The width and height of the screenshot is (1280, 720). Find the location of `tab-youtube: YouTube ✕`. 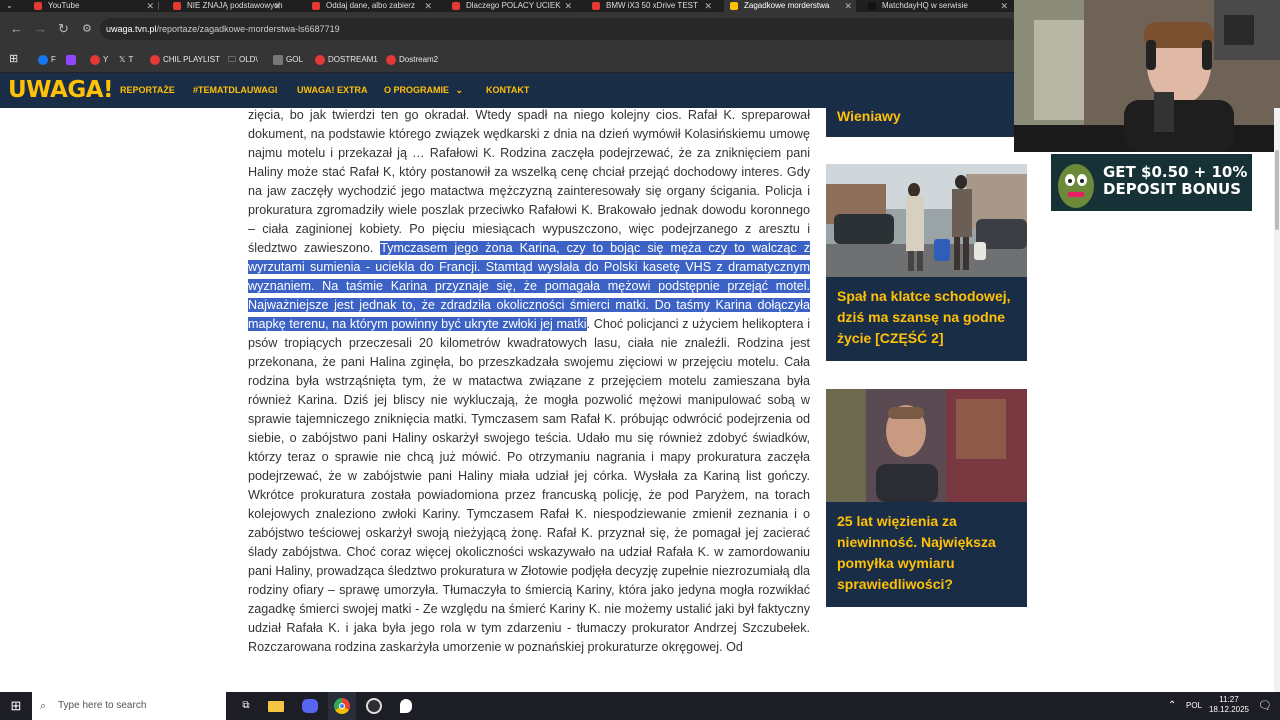

tab-youtube: YouTube ✕ is located at coordinates (93, 6).